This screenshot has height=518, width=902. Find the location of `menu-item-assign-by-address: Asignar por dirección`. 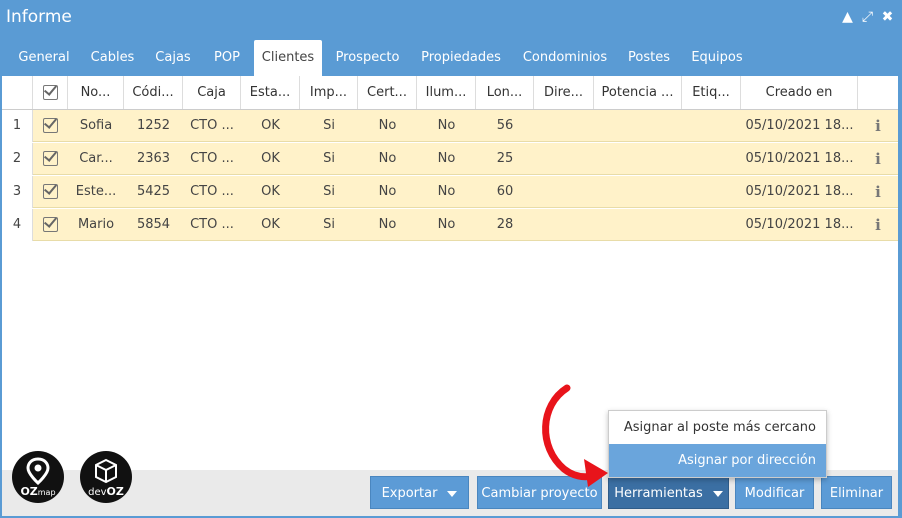

menu-item-assign-by-address: Asignar por dirección is located at coordinates (717, 460).